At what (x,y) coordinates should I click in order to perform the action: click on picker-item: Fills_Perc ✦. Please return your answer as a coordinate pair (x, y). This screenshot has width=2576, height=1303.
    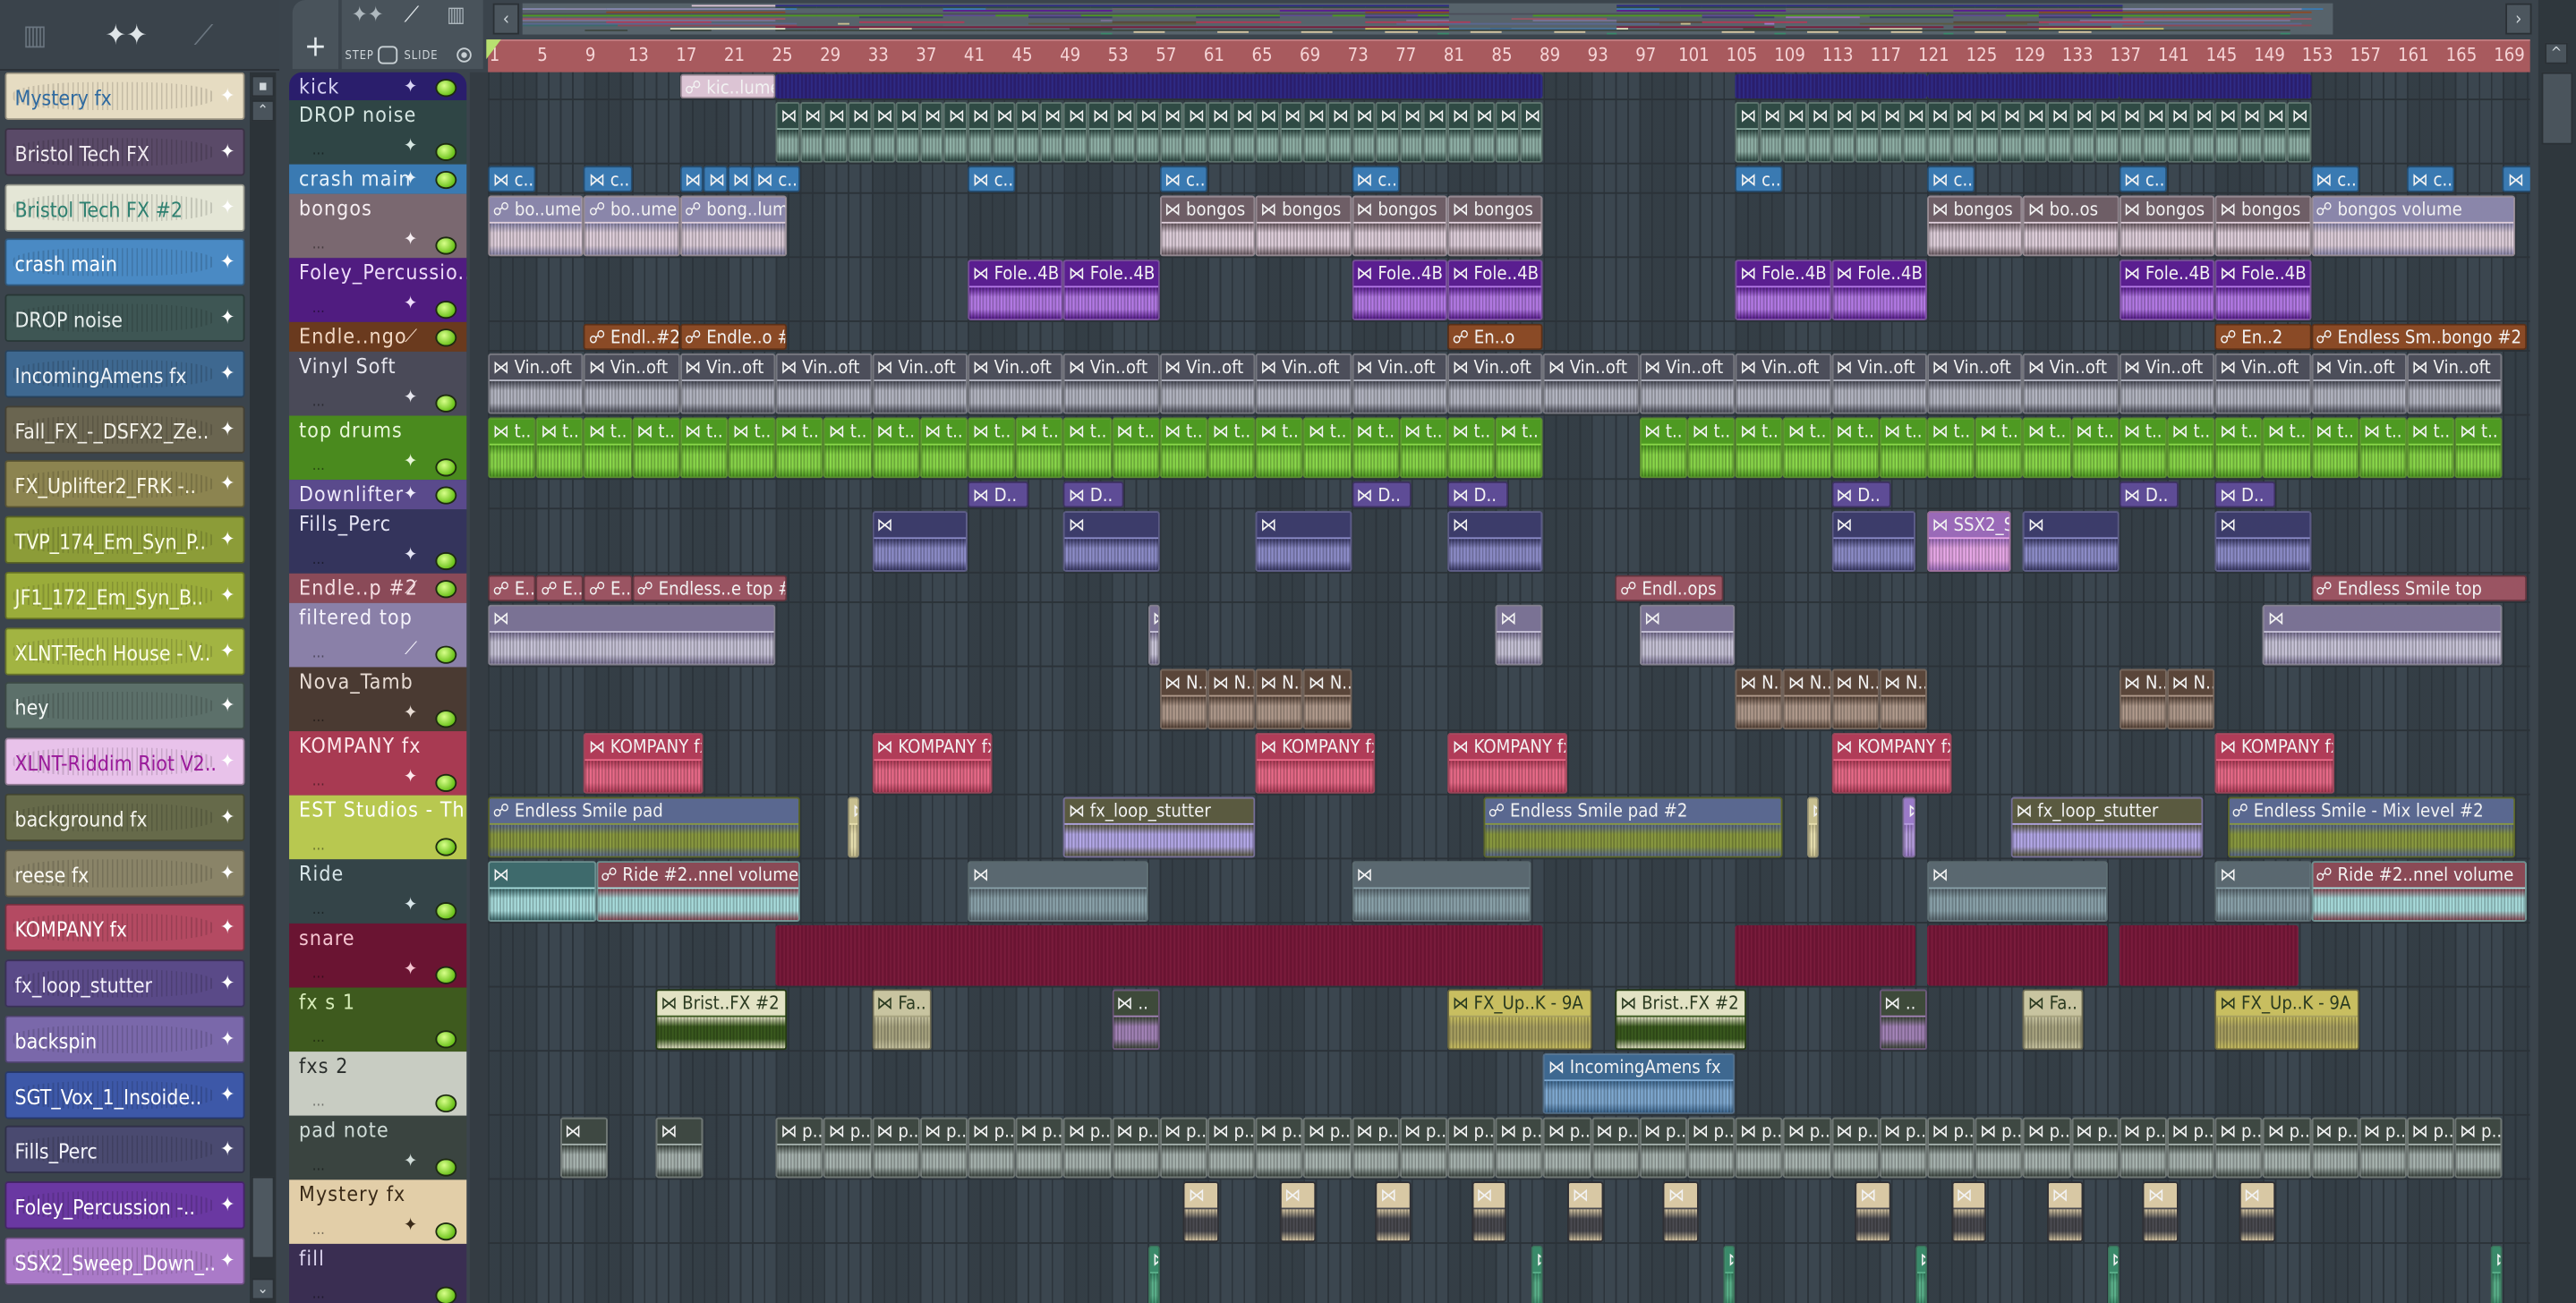
    Looking at the image, I should click on (124, 1150).